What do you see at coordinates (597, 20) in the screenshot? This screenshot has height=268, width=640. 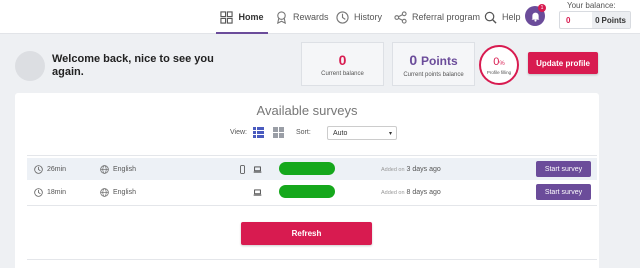 I see `balance-points-value: 0` at bounding box center [597, 20].